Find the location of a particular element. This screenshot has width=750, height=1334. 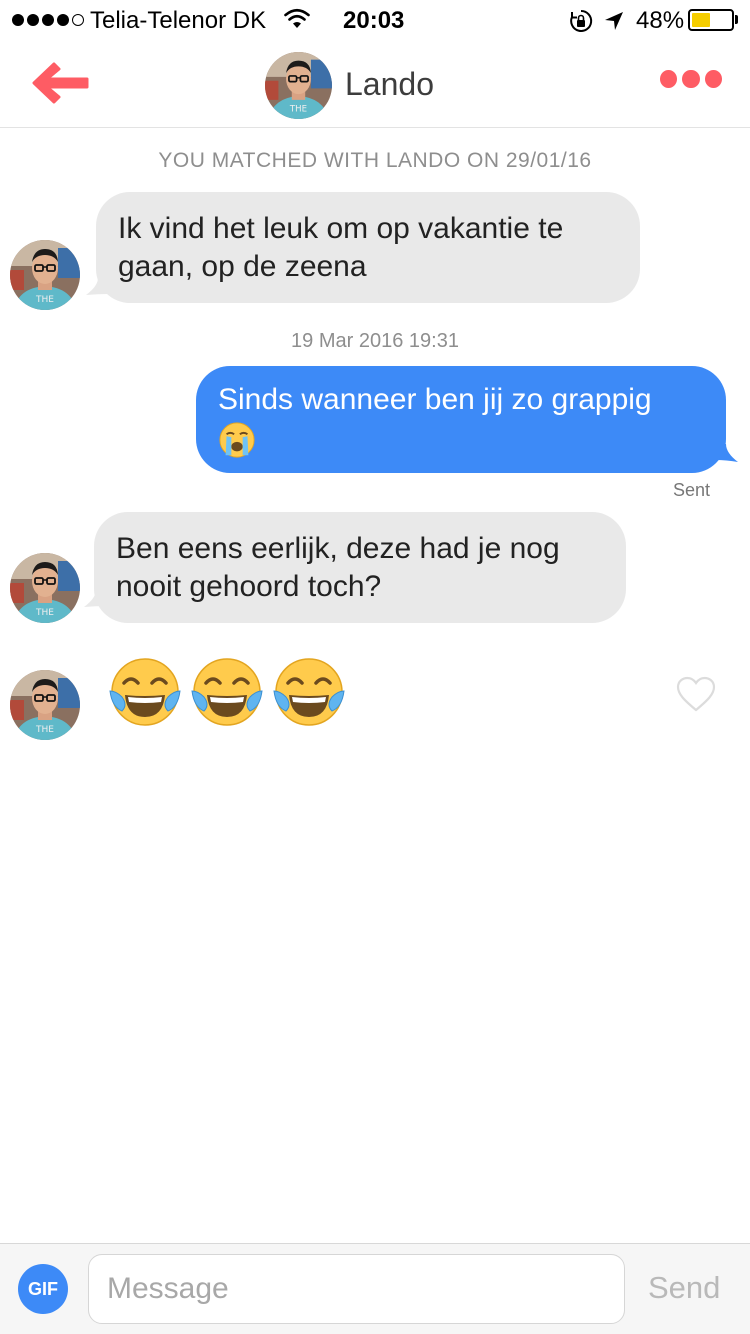

message-line: nooit gehoord toch? is located at coordinates (249, 586).